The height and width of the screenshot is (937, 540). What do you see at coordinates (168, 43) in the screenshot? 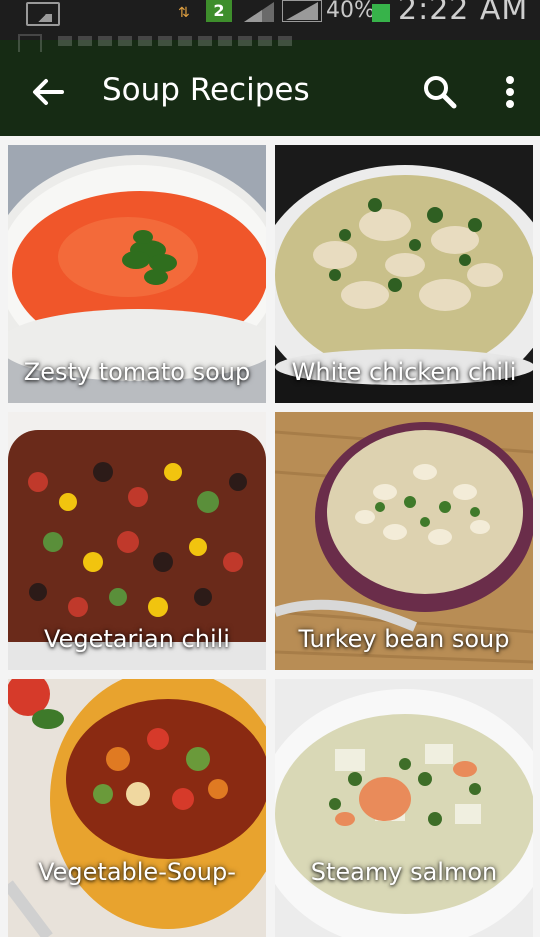
I see `notification-ghost` at bounding box center [168, 43].